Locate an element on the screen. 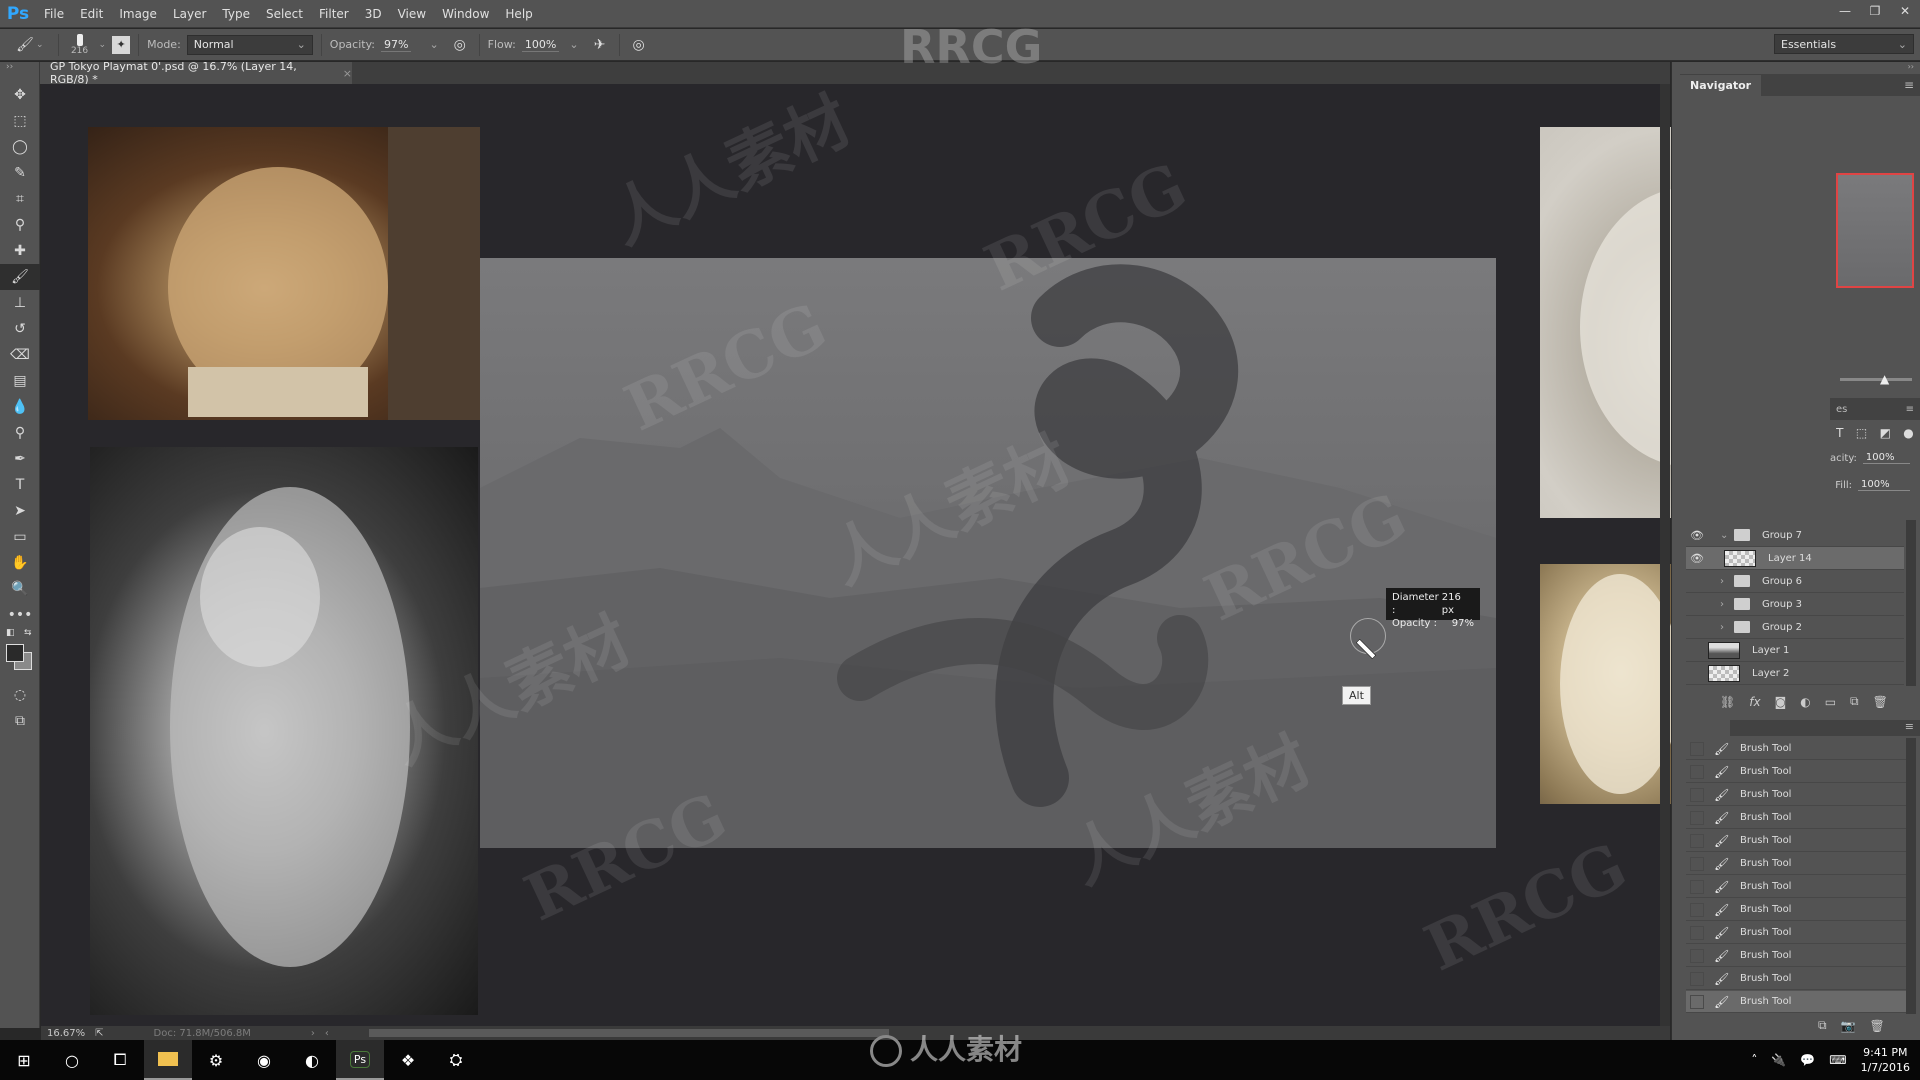  layer-row-layer-2: Layer 2 is located at coordinates (1795, 673).